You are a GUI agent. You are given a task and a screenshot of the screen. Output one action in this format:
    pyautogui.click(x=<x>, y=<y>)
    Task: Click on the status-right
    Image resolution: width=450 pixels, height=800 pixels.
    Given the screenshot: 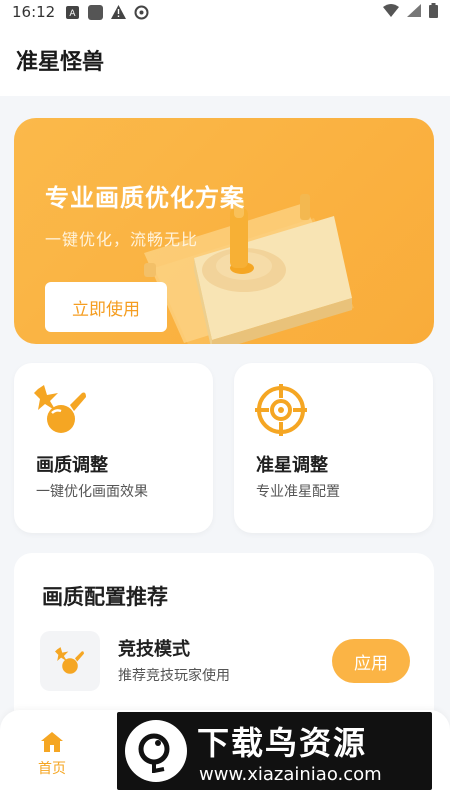 What is the action you would take?
    pyautogui.click(x=410, y=12)
    